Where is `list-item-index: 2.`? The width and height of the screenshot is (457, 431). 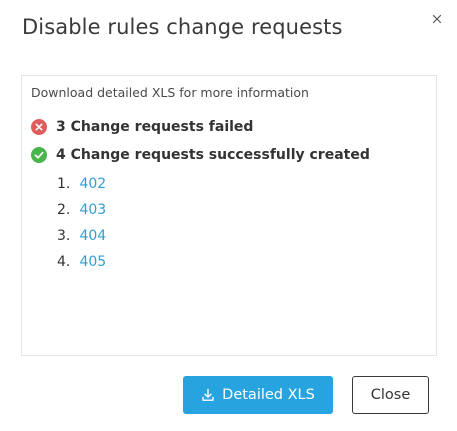 list-item-index: 2. is located at coordinates (64, 210).